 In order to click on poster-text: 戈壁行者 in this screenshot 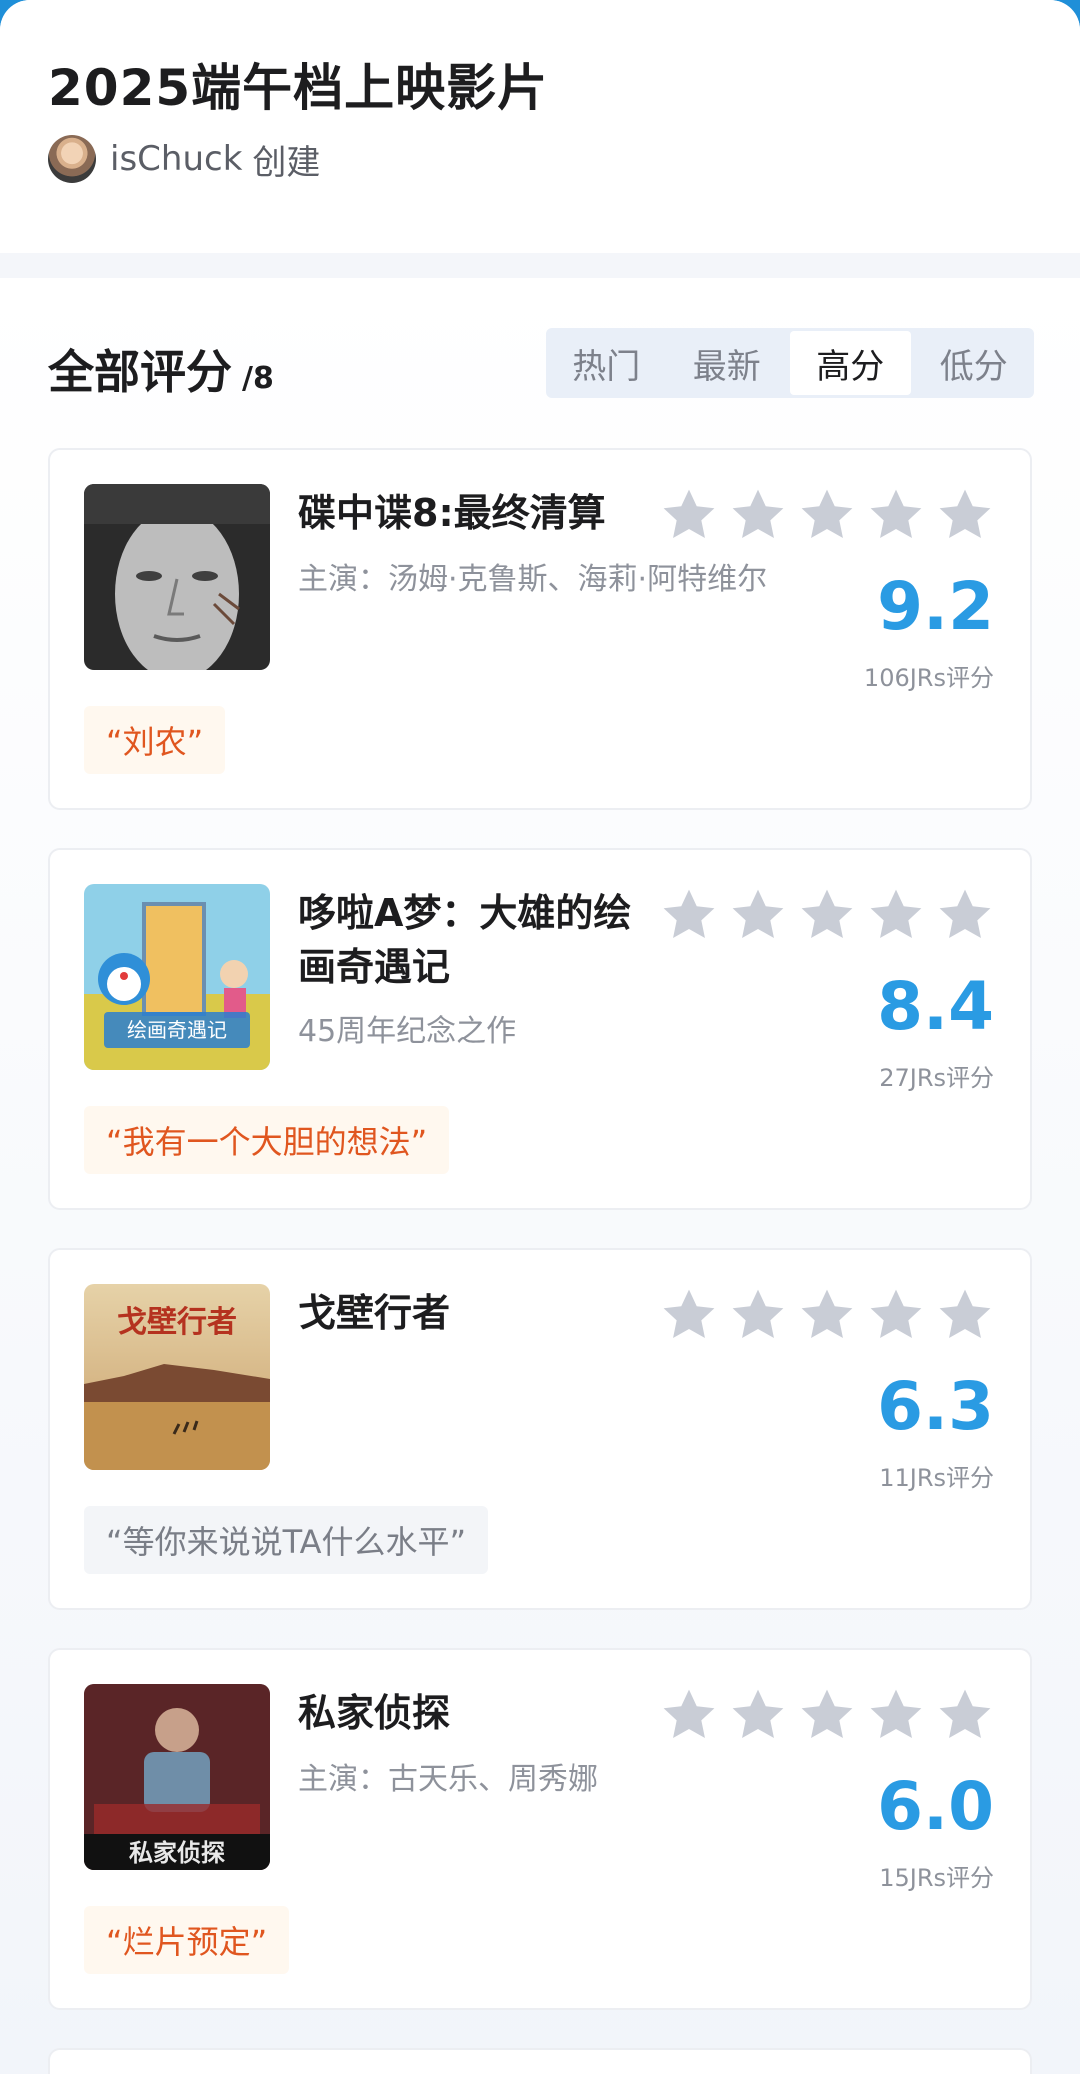, I will do `click(177, 1322)`.